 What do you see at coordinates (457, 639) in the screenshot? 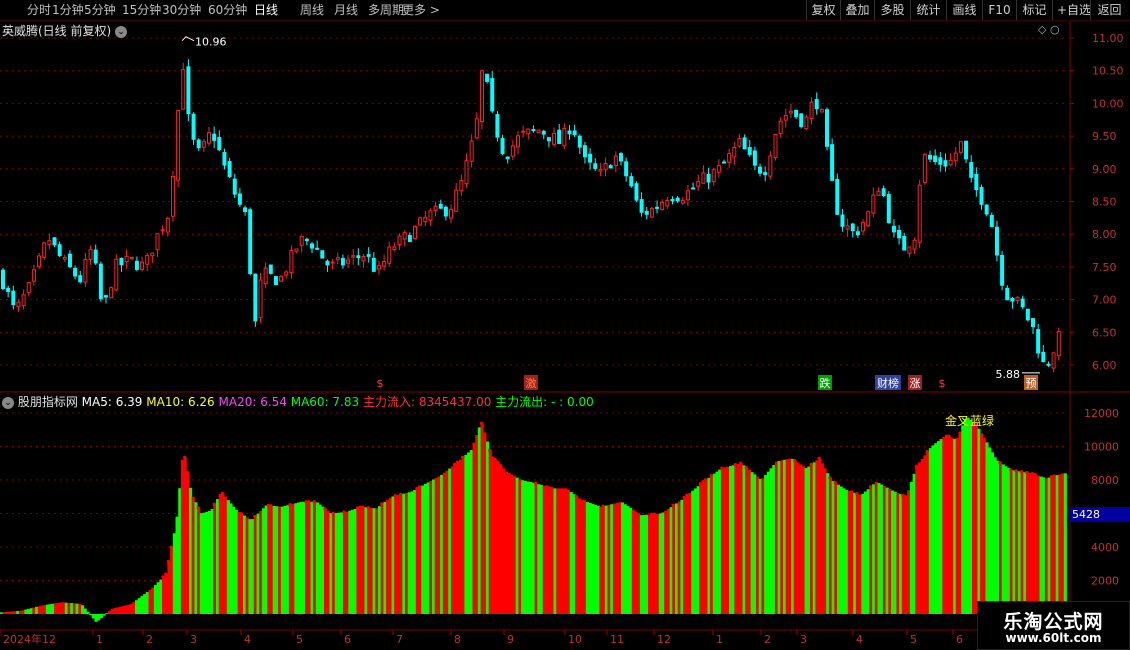
I see `xaxis-label-8: 8` at bounding box center [457, 639].